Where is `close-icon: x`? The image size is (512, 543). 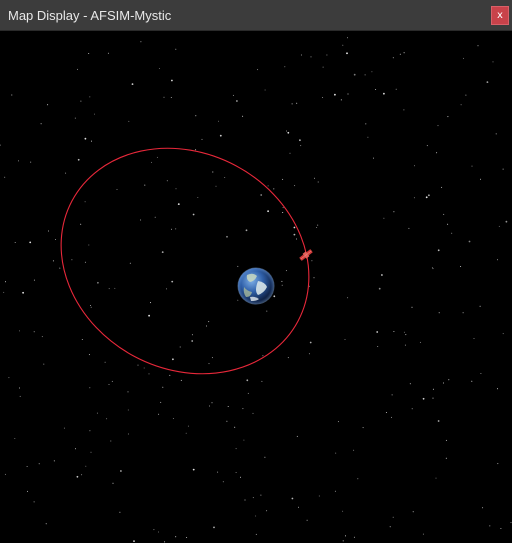 close-icon: x is located at coordinates (500, 15).